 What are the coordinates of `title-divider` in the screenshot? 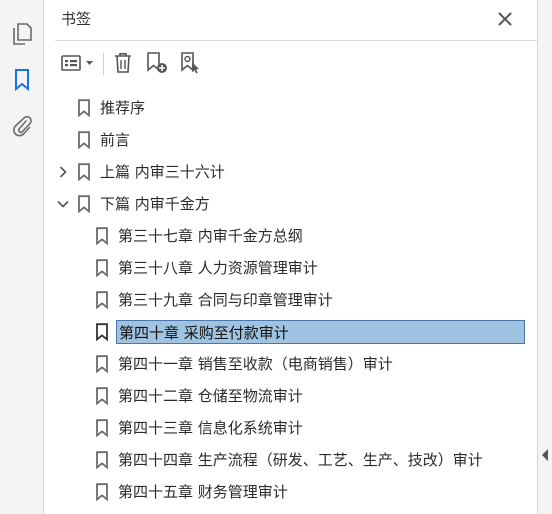 It's located at (296, 40).